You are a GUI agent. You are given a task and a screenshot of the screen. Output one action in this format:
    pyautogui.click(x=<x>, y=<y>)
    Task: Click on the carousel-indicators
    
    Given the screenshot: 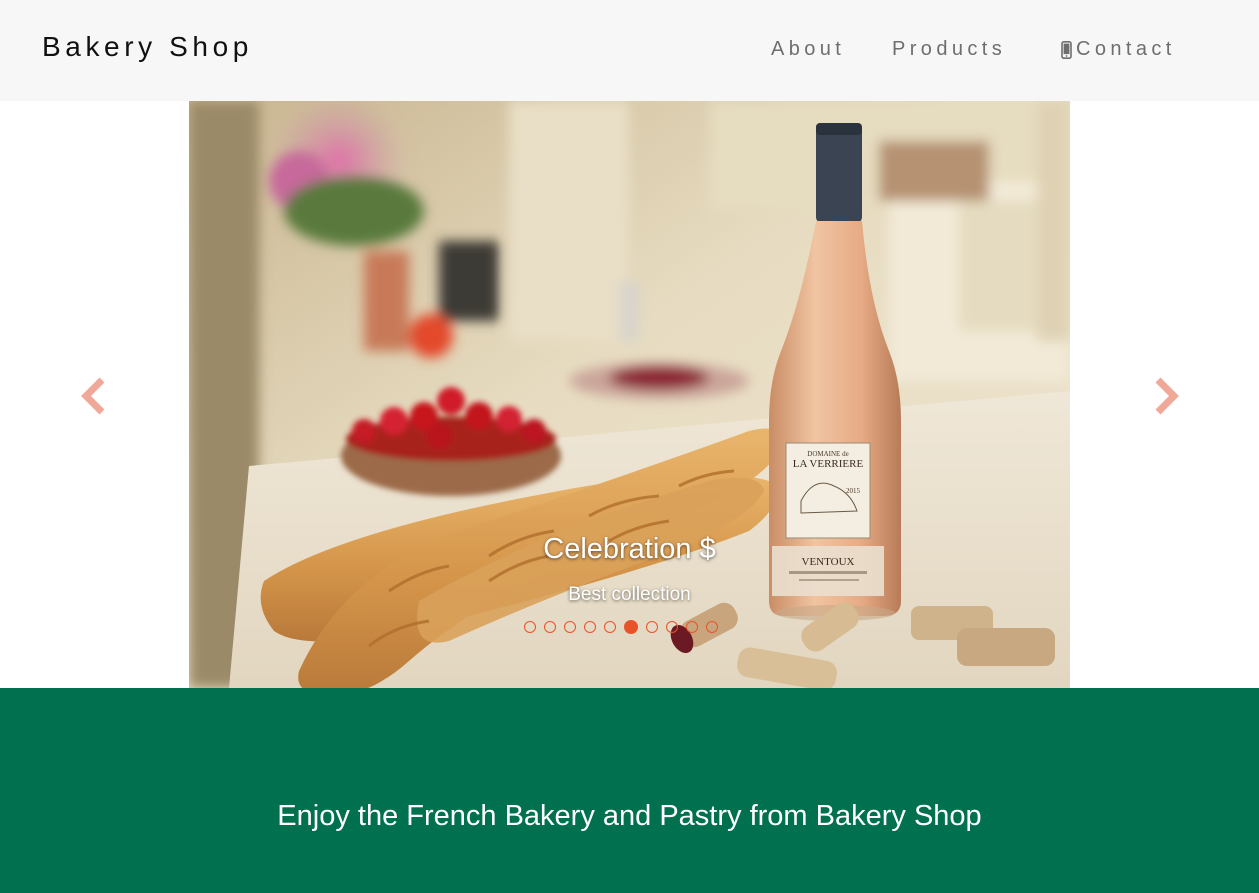 What is the action you would take?
    pyautogui.click(x=621, y=627)
    